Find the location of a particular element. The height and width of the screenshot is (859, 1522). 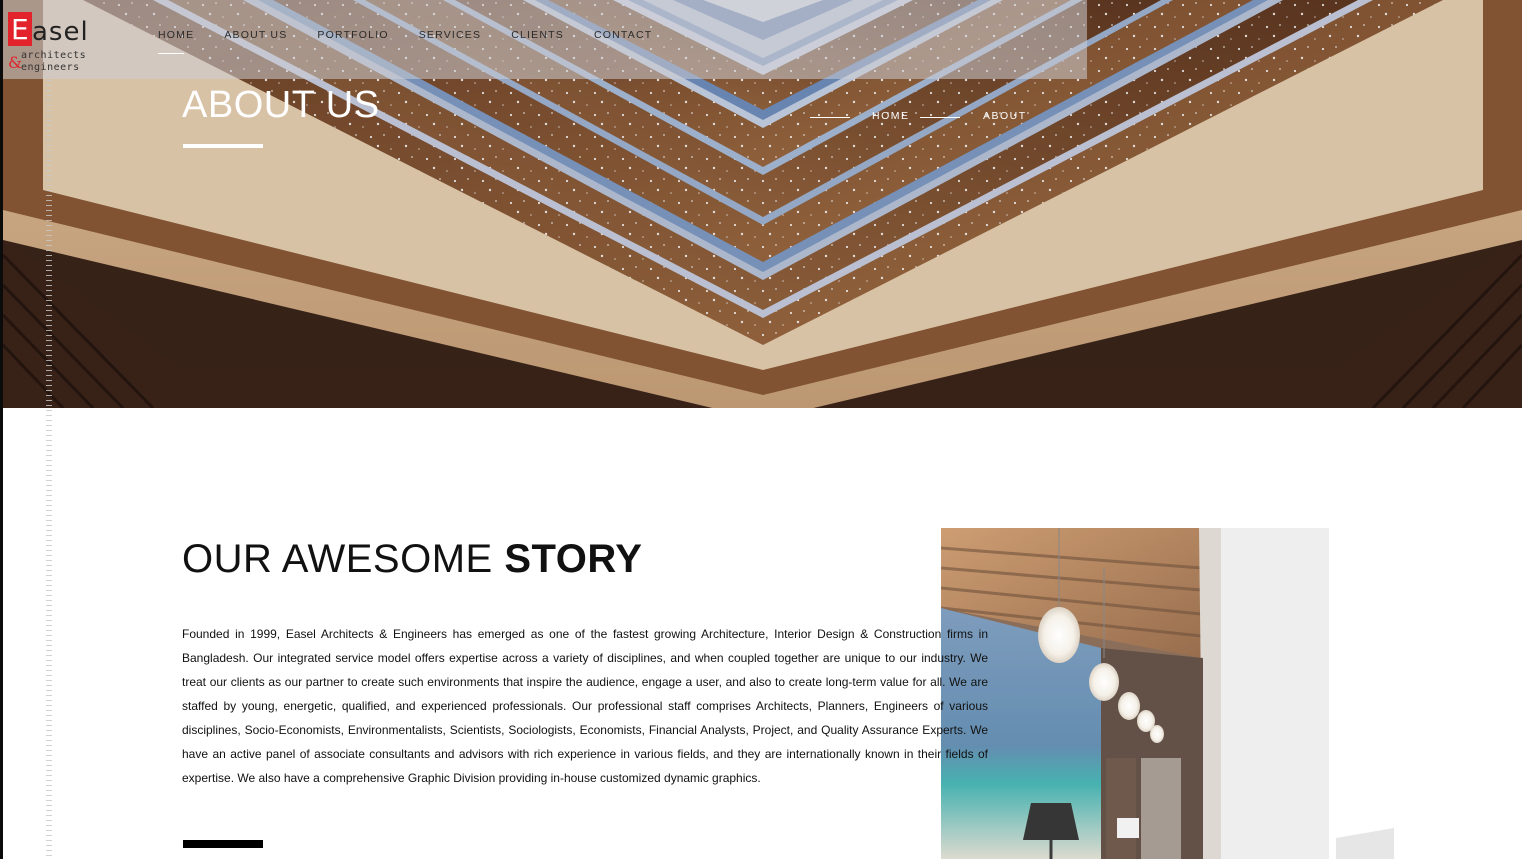

nav-item-about-us: ABOUT US is located at coordinates (255, 35).